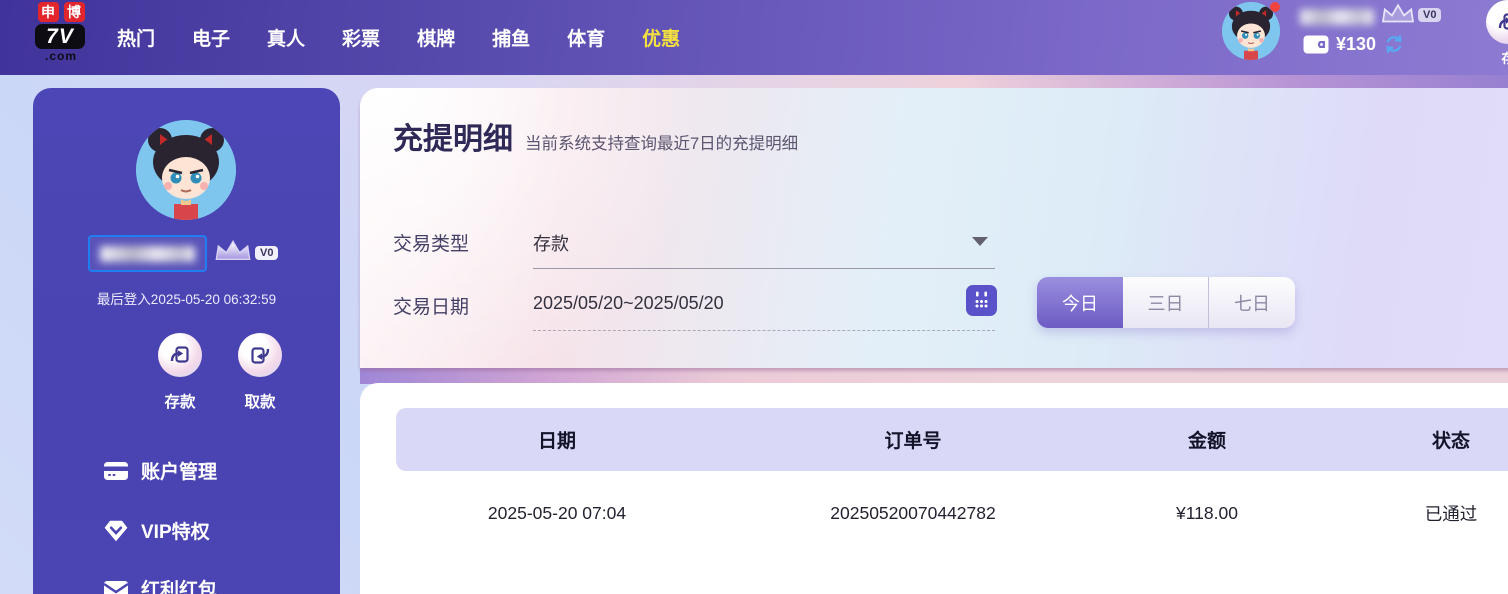  What do you see at coordinates (260, 402) in the screenshot?
I see `quick-withdraw-label: 取款` at bounding box center [260, 402].